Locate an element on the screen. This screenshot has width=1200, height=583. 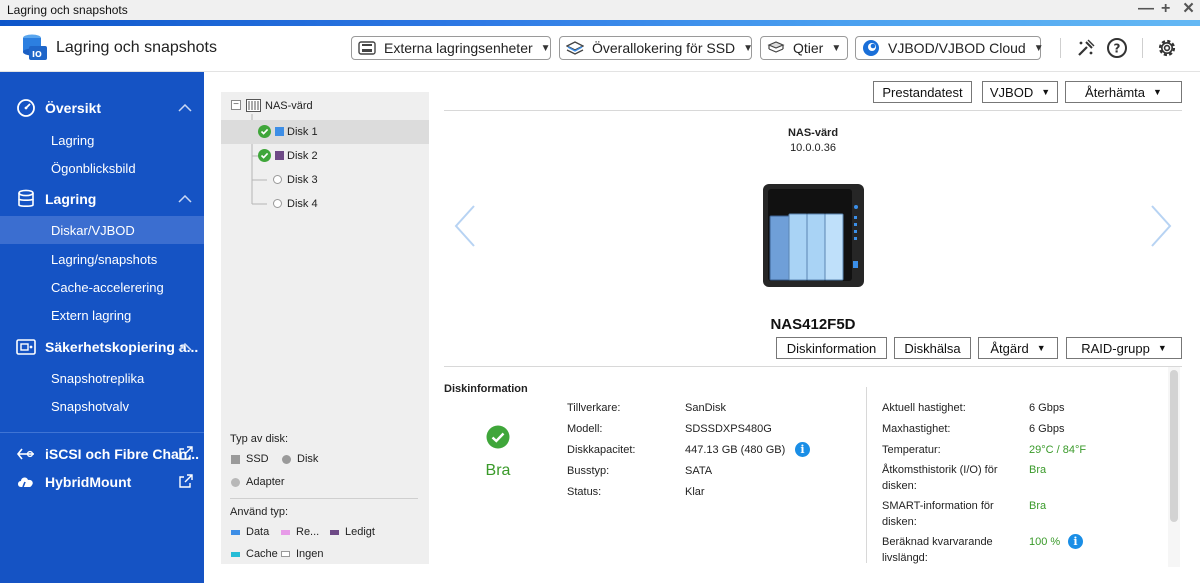
nas-device-image is located at coordinates (813, 235).